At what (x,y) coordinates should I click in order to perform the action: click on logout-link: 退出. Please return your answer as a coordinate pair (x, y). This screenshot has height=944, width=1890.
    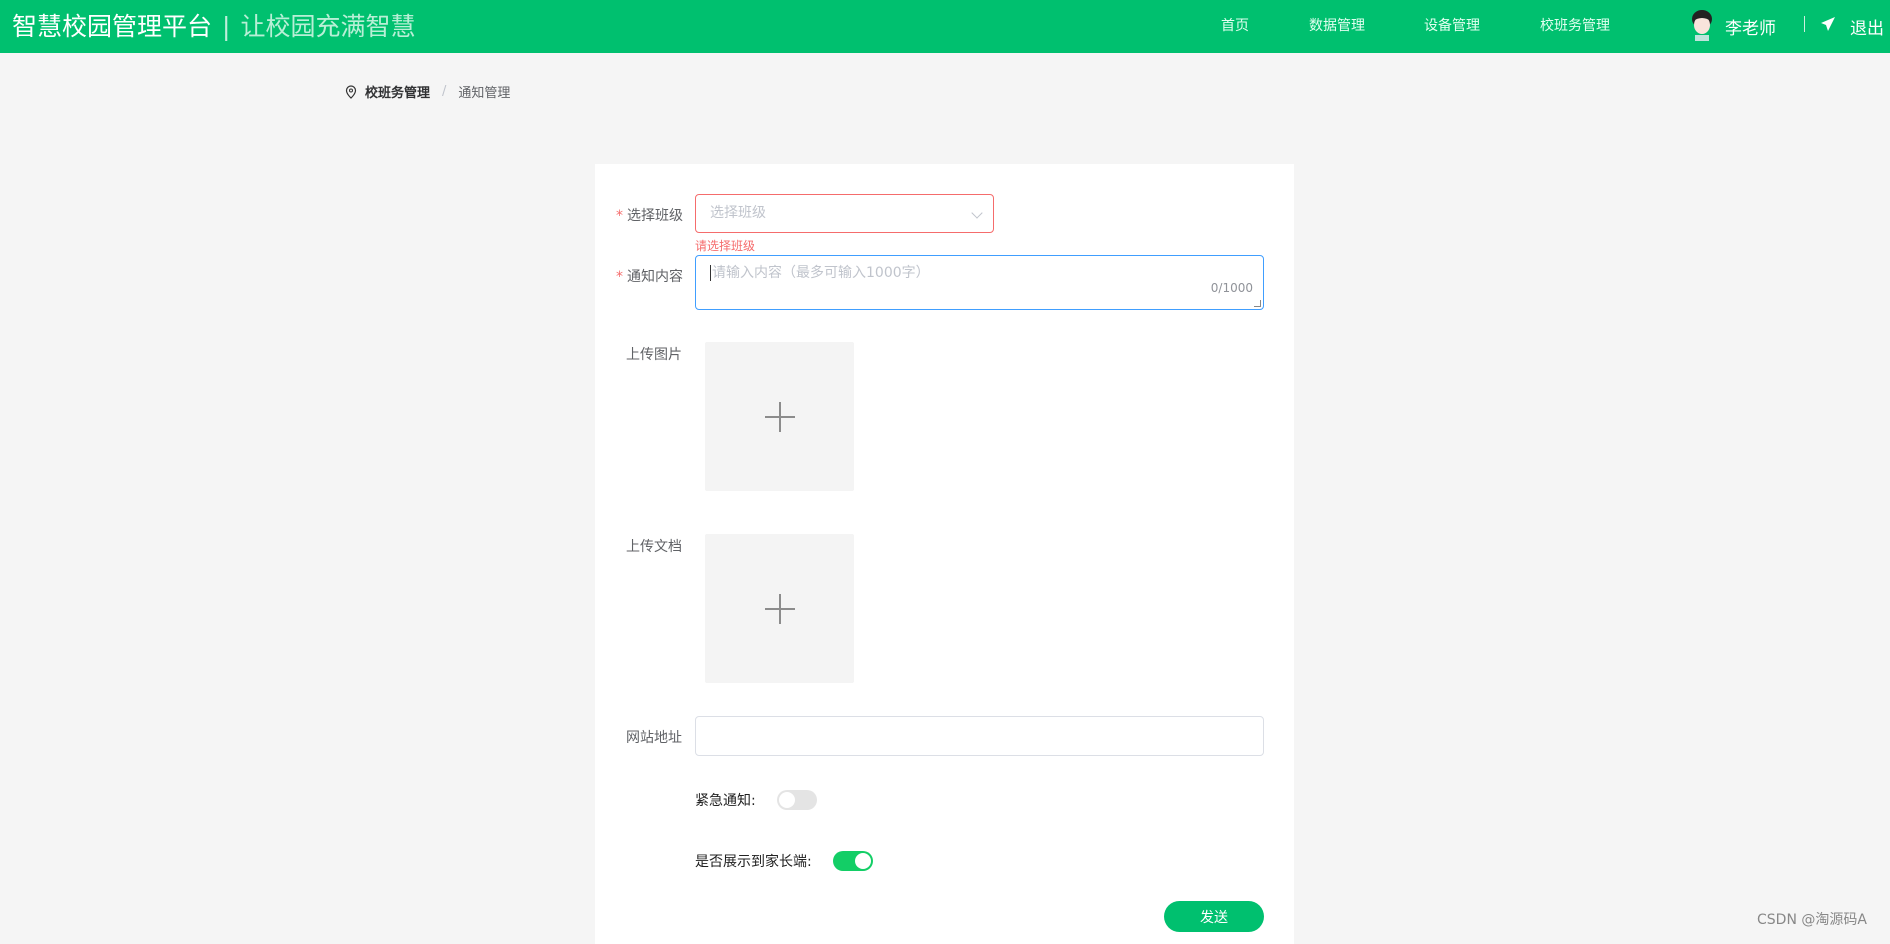
    Looking at the image, I should click on (1867, 26).